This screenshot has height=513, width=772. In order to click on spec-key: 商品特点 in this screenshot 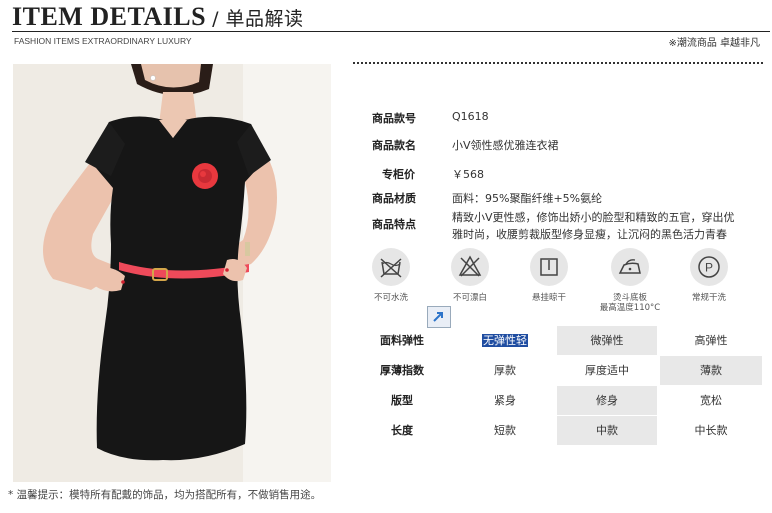, I will do `click(394, 224)`.